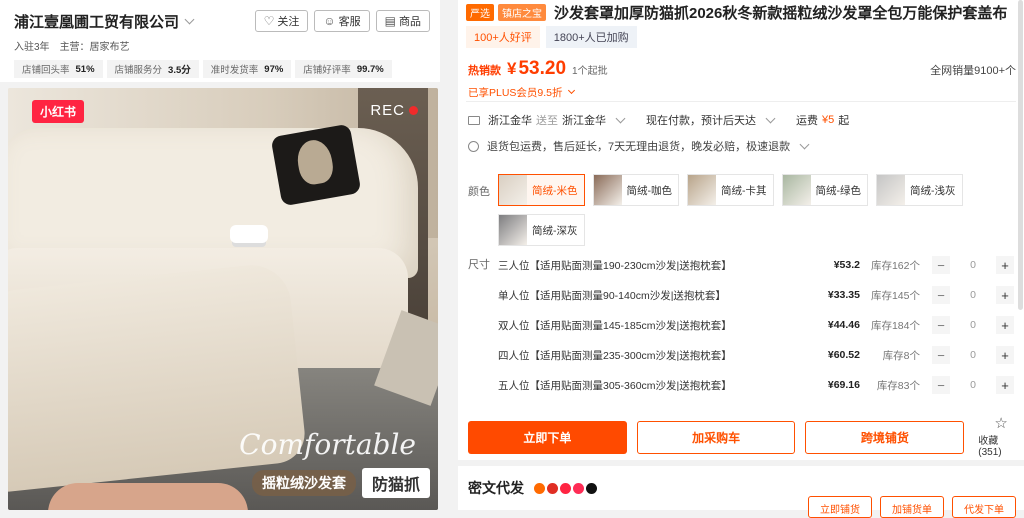 Image resolution: width=1024 pixels, height=518 pixels. I want to click on color-option-label: 简绒-咖色, so click(649, 190).